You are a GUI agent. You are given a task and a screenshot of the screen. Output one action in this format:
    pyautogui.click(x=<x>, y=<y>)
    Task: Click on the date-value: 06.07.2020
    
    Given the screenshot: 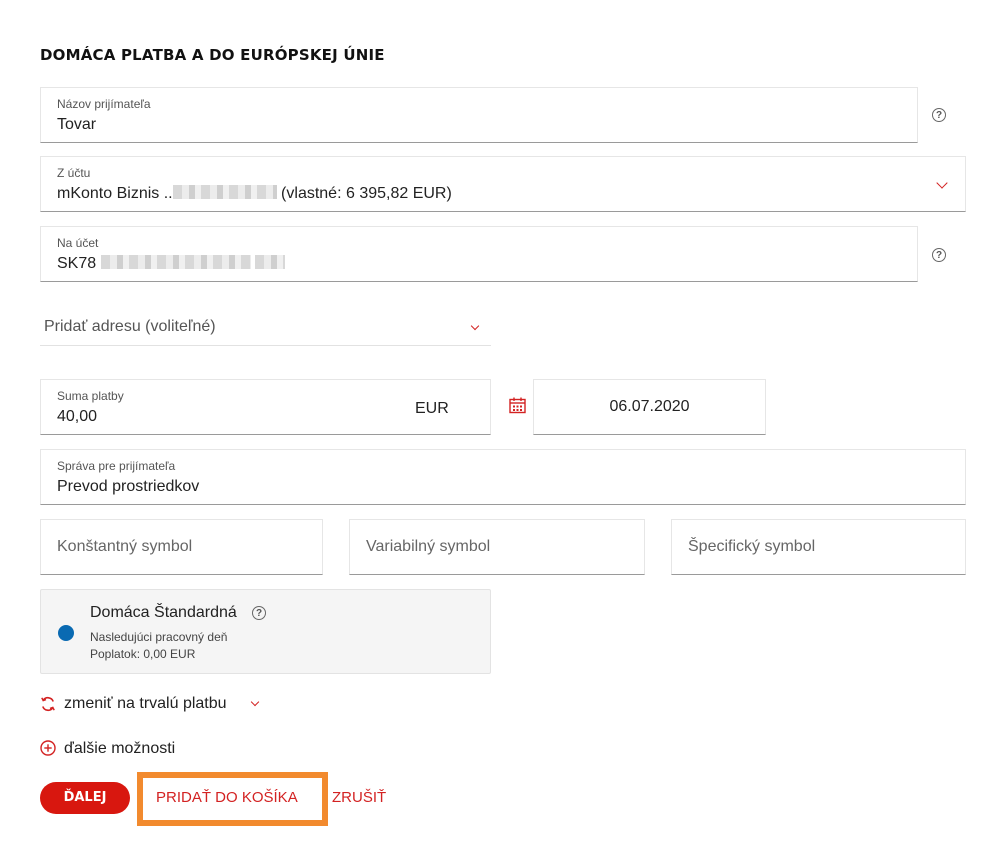 What is the action you would take?
    pyautogui.click(x=649, y=406)
    